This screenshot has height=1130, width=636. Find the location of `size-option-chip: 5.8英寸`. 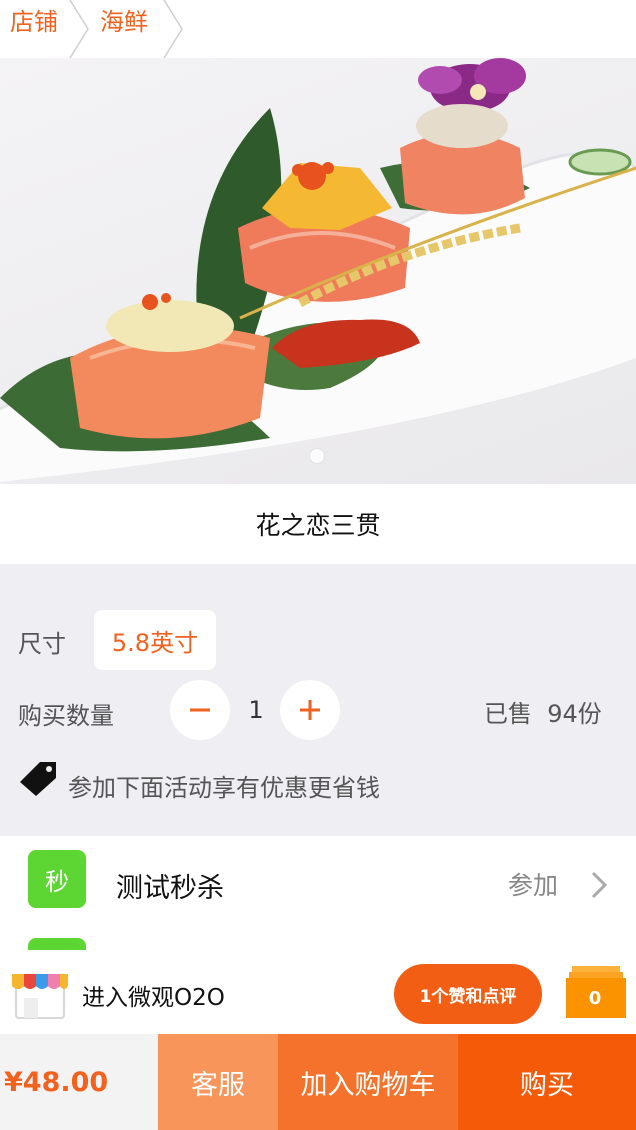

size-option-chip: 5.8英寸 is located at coordinates (155, 640).